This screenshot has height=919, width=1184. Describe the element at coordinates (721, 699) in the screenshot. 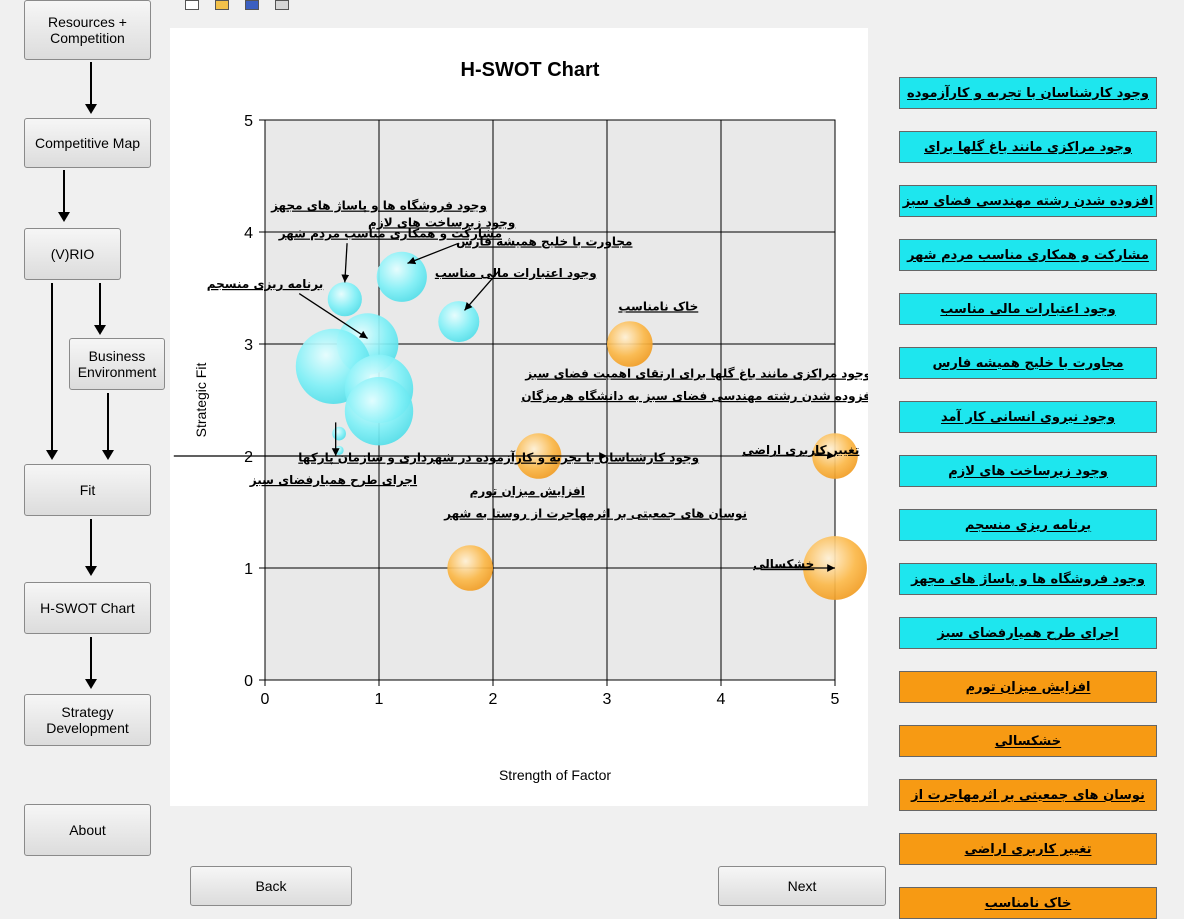

I see `x-tick-label: 4` at that location.